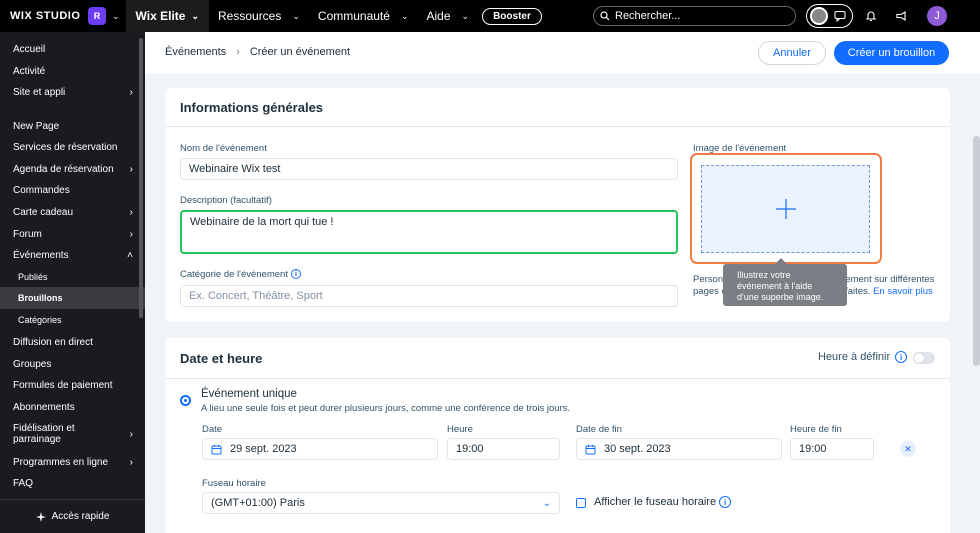 The image size is (980, 533). Describe the element at coordinates (78, 298) in the screenshot. I see `sidebar-item-drafts: Brouillons` at that location.